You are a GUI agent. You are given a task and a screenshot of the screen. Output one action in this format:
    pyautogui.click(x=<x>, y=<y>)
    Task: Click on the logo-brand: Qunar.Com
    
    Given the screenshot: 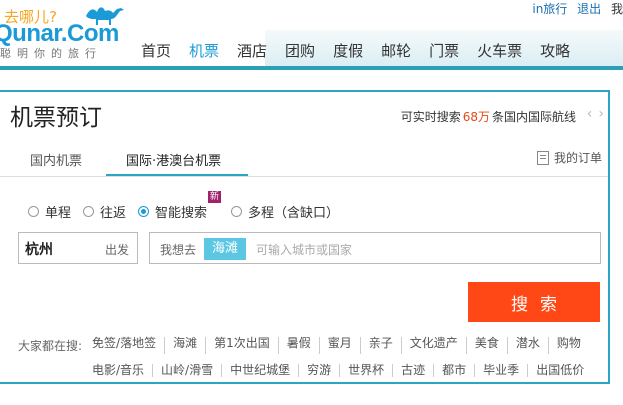 What is the action you would take?
    pyautogui.click(x=59, y=34)
    